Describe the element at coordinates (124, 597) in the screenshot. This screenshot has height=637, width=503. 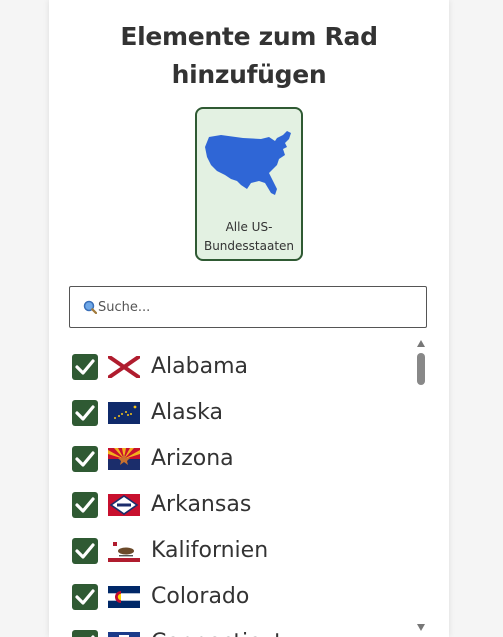
I see `colorado-flag-icon` at that location.